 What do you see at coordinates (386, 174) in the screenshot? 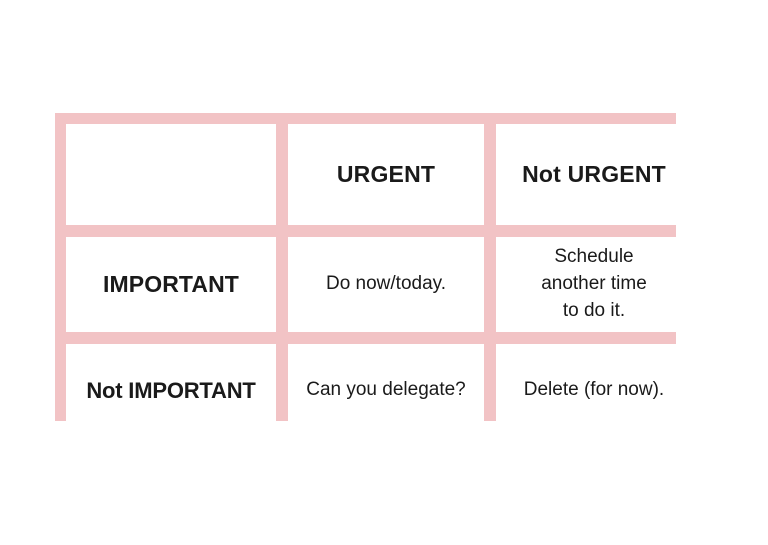
I see `column-header-urgent: URGENT` at bounding box center [386, 174].